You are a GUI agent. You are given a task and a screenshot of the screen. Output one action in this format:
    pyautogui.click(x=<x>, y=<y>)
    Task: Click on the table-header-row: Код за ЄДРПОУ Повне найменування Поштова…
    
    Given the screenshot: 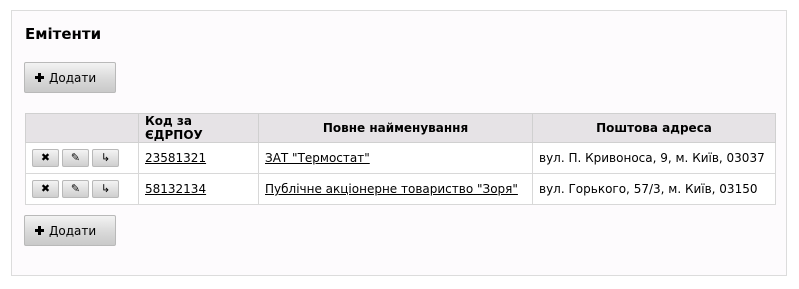 What is the action you would take?
    pyautogui.click(x=400, y=128)
    